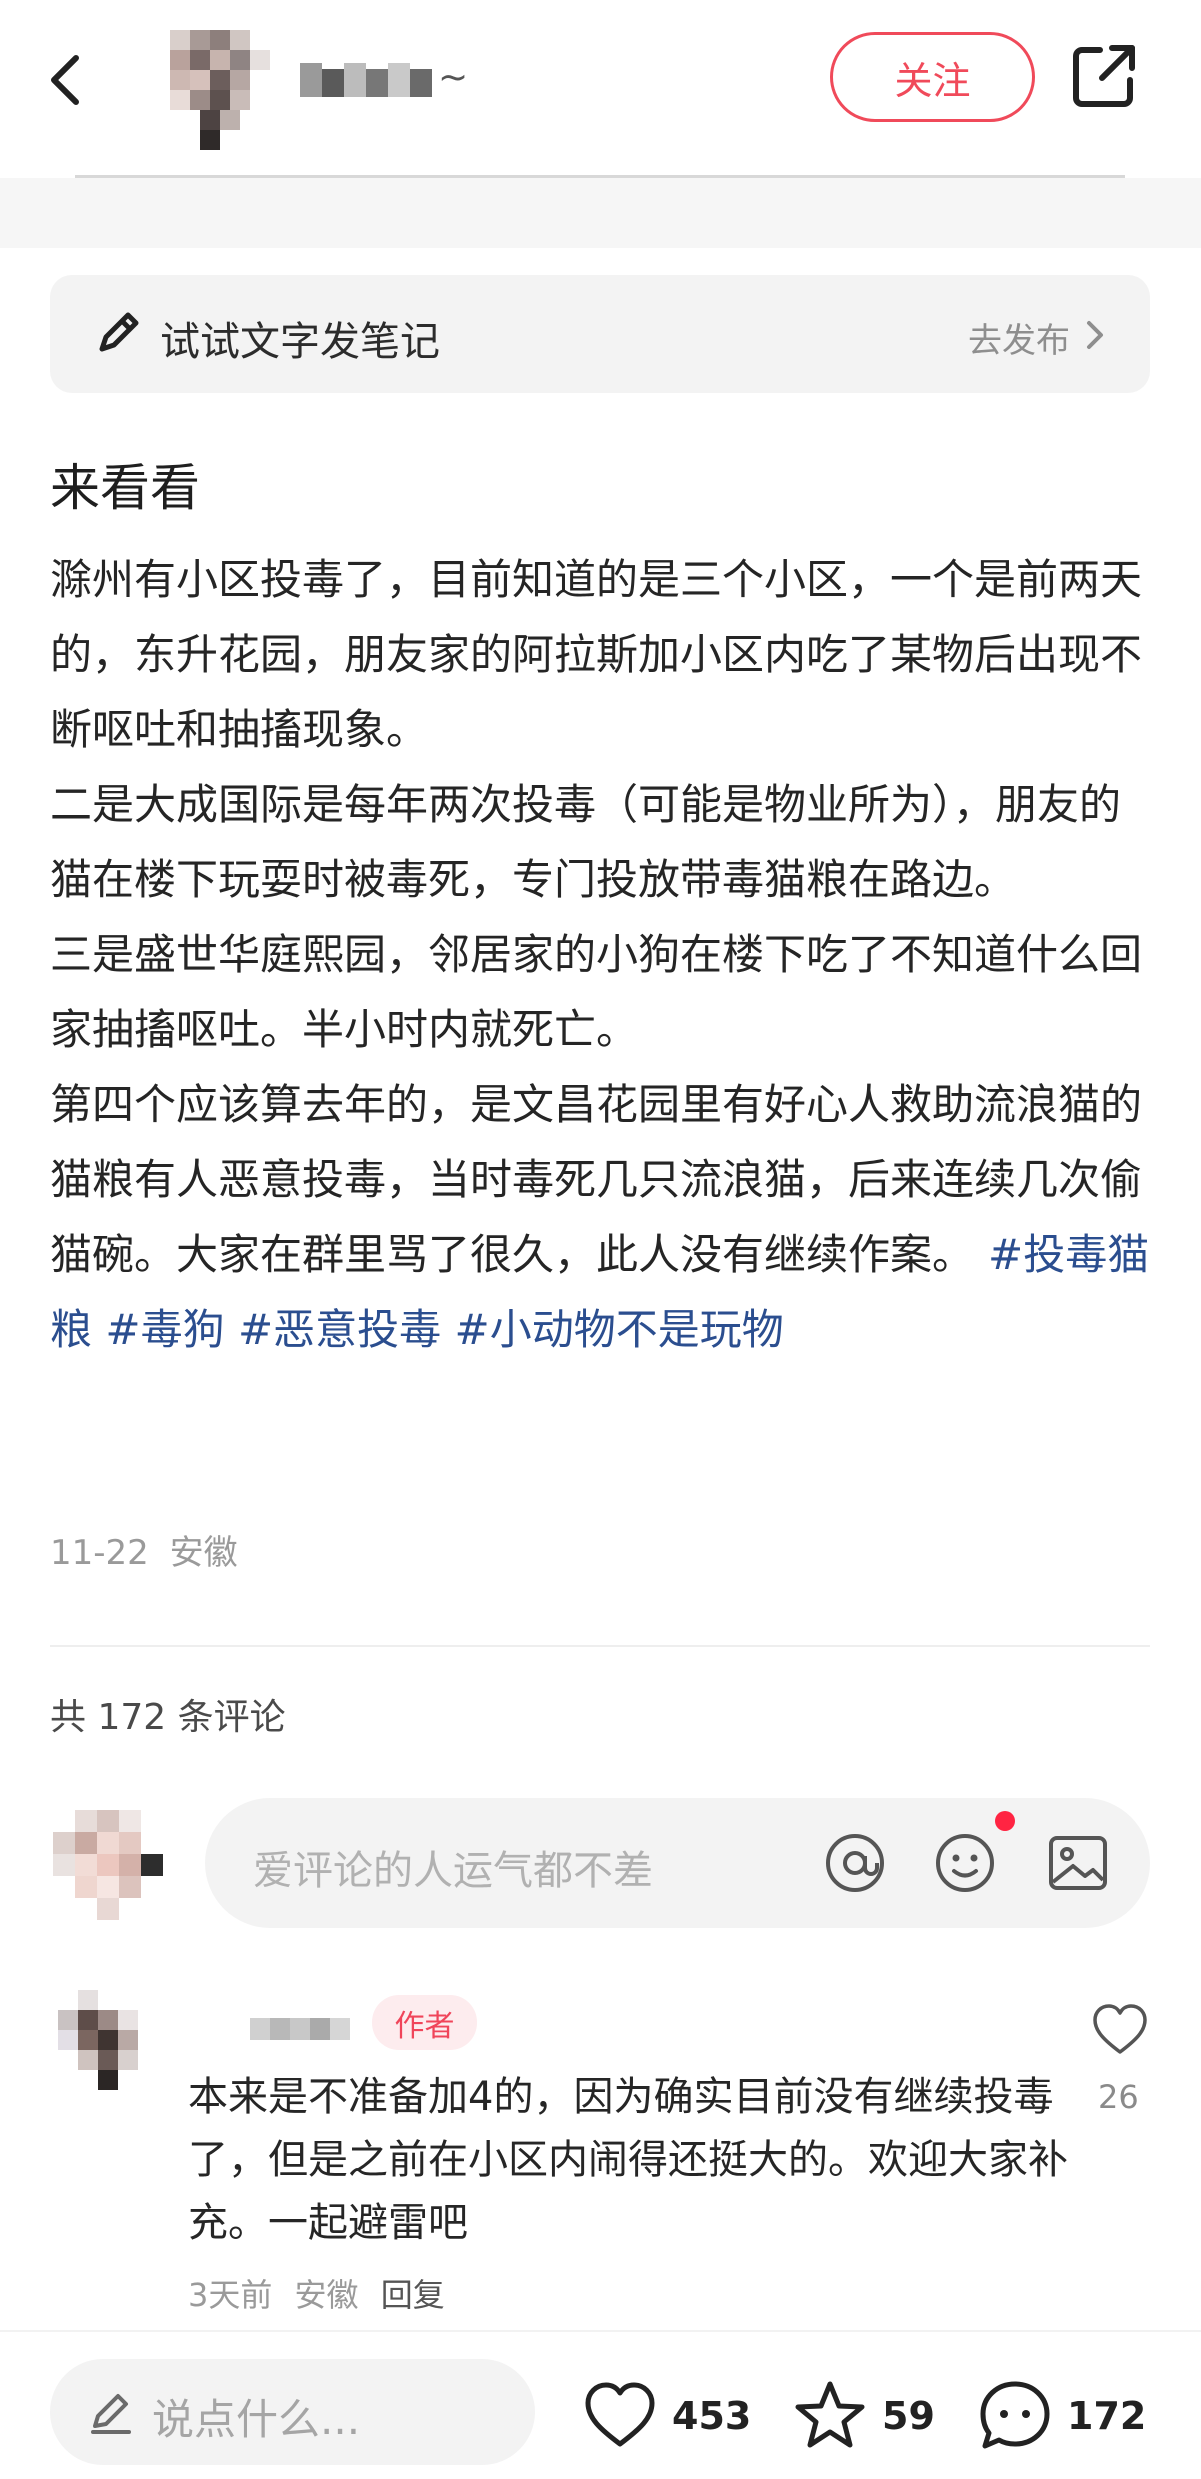 The image size is (1201, 2479). I want to click on back-button, so click(70, 80).